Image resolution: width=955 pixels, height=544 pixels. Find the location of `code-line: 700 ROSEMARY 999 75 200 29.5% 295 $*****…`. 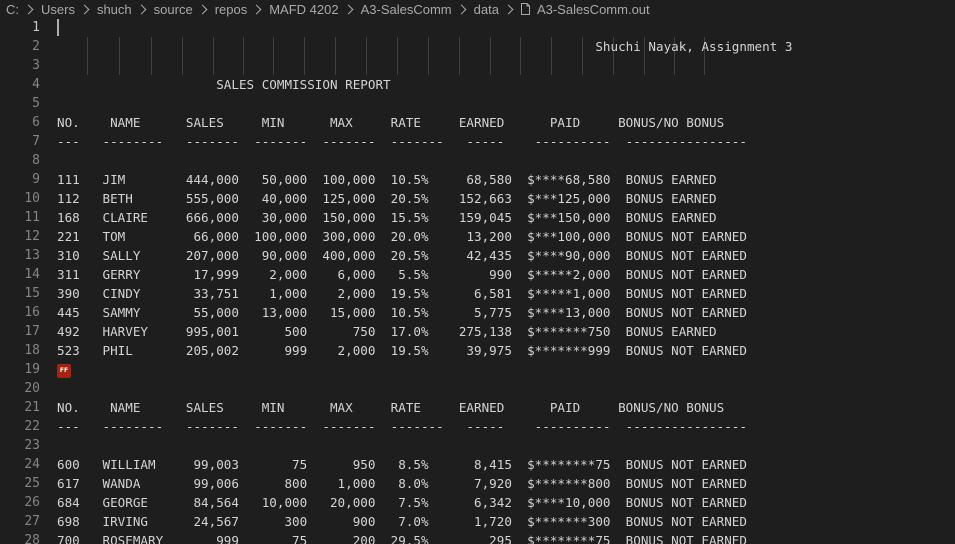

code-line: 700 ROSEMARY 999 75 200 29.5% 295 $*****… is located at coordinates (506, 537).